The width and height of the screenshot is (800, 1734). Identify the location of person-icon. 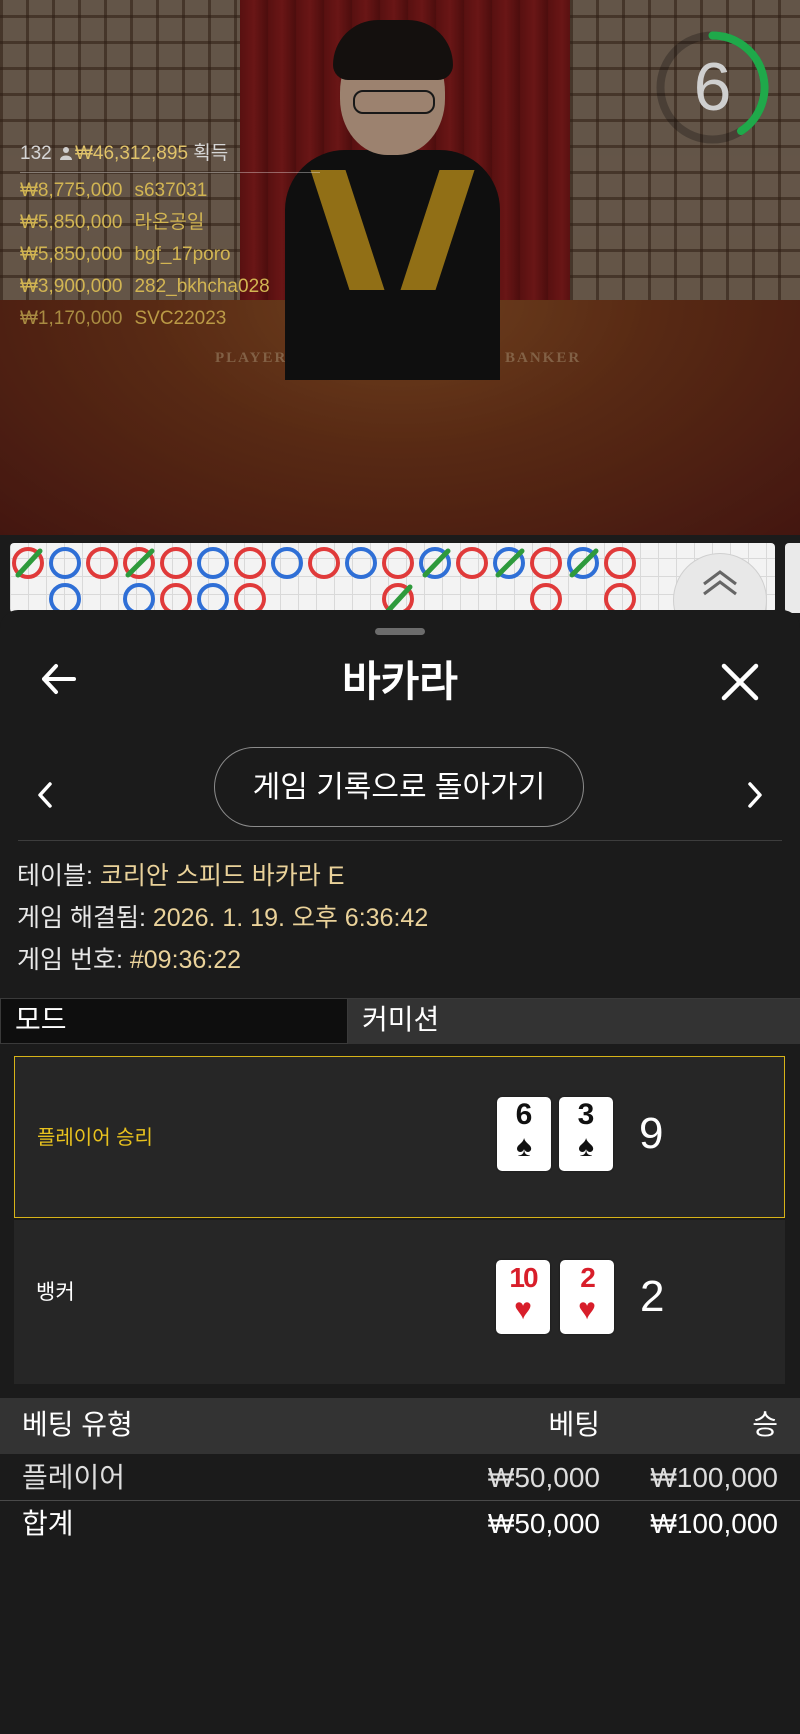
(65, 153).